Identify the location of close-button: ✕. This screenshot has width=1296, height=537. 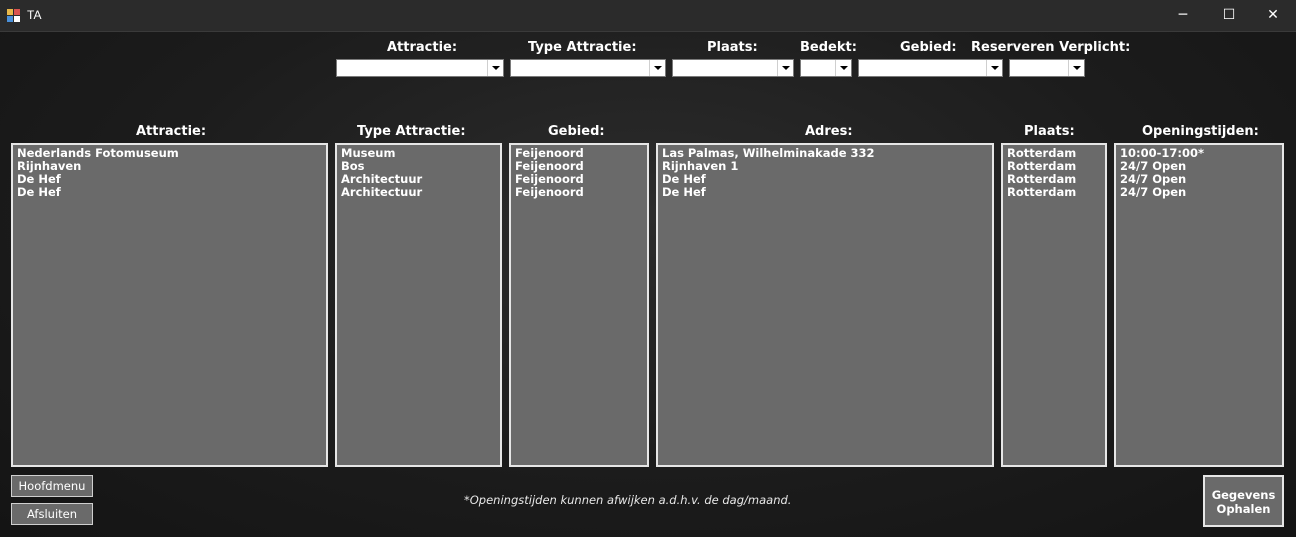
(1273, 15).